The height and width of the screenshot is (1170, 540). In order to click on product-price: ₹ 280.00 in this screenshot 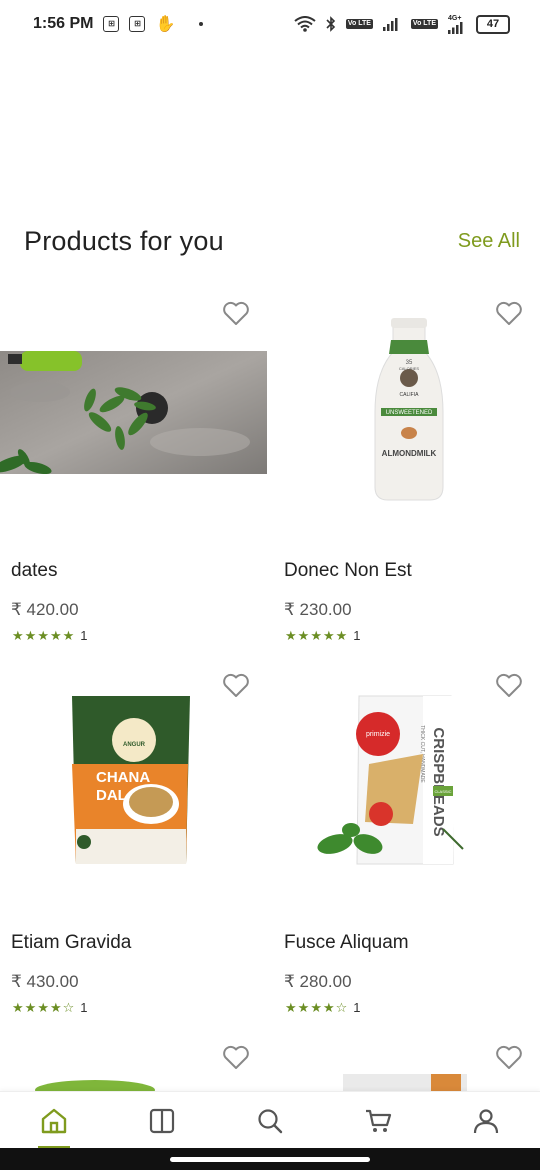, I will do `click(318, 981)`.